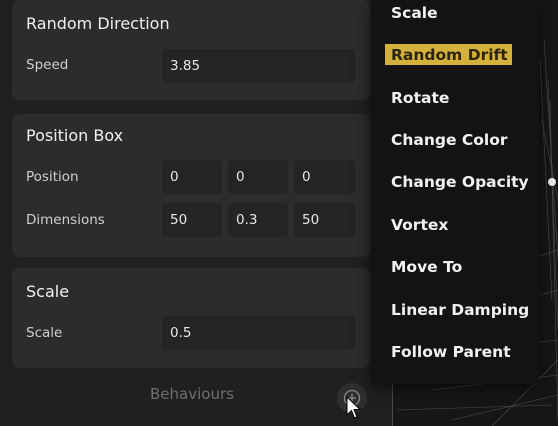  I want to click on position-x-input: 0, so click(192, 177).